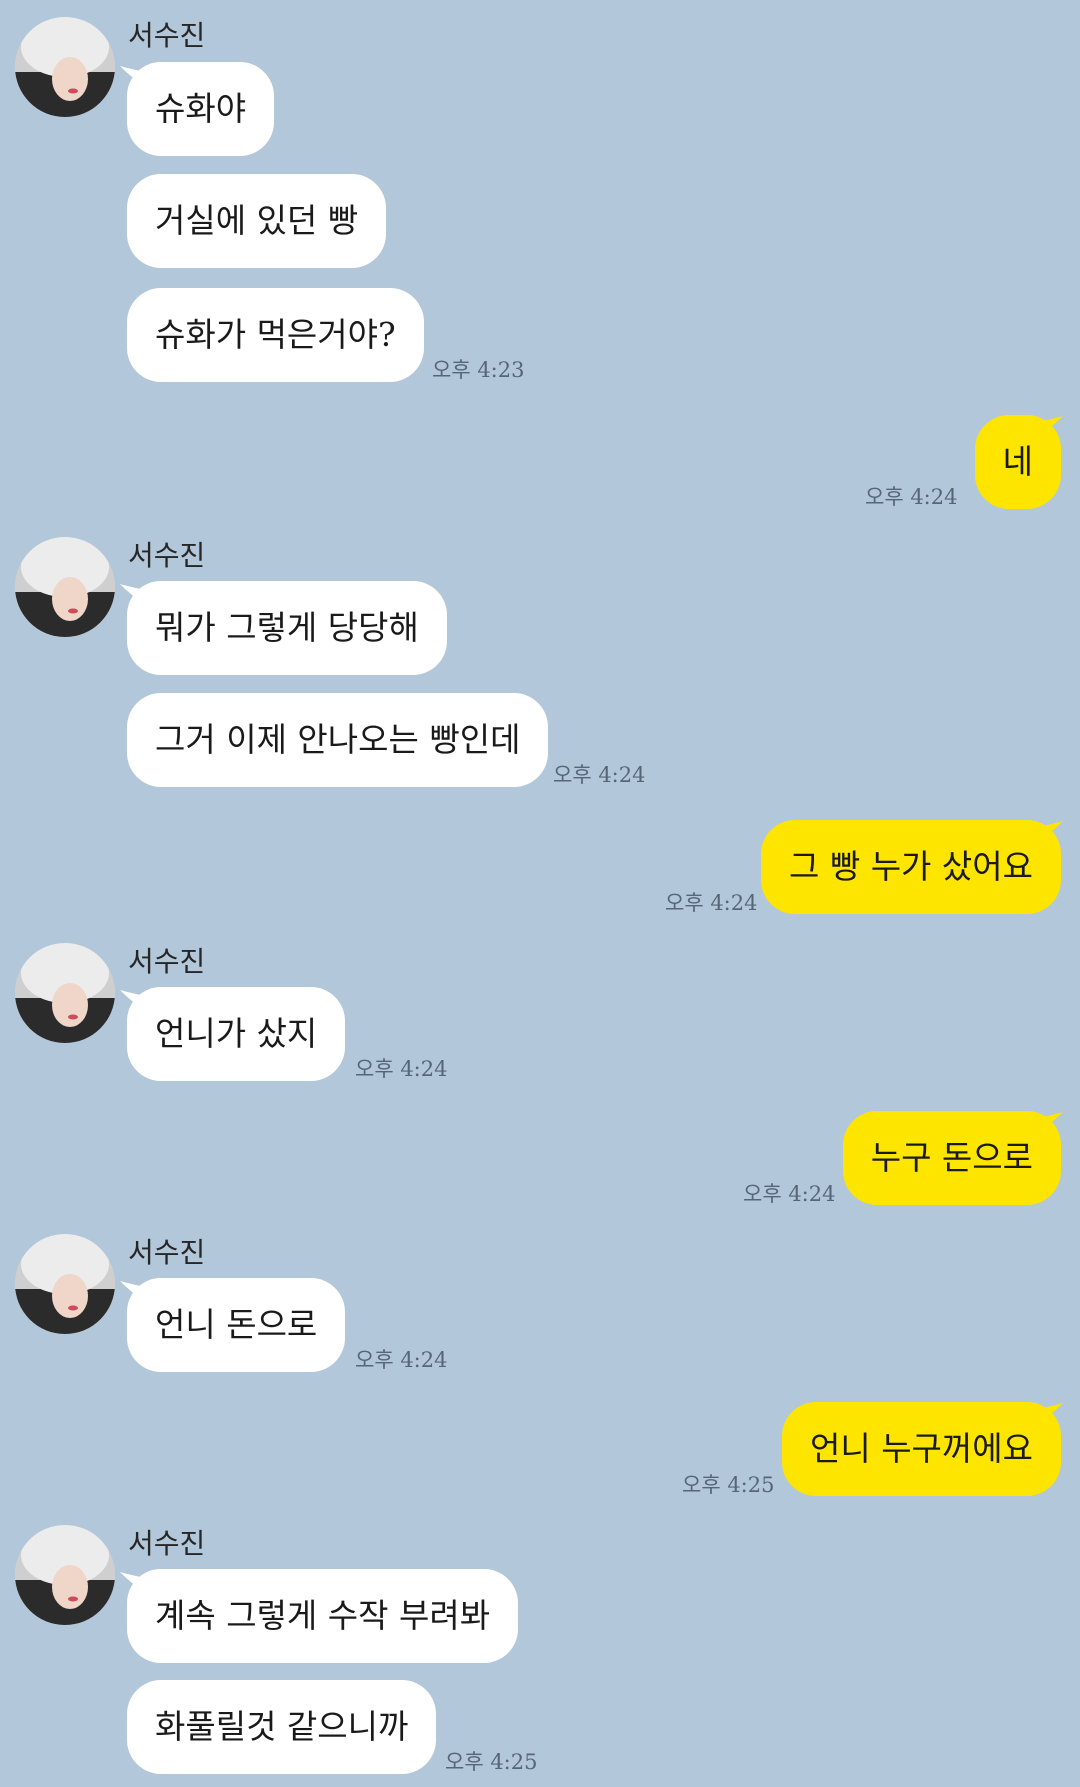 The image size is (1080, 1787). I want to click on message-bubble: 슈화야, so click(201, 109).